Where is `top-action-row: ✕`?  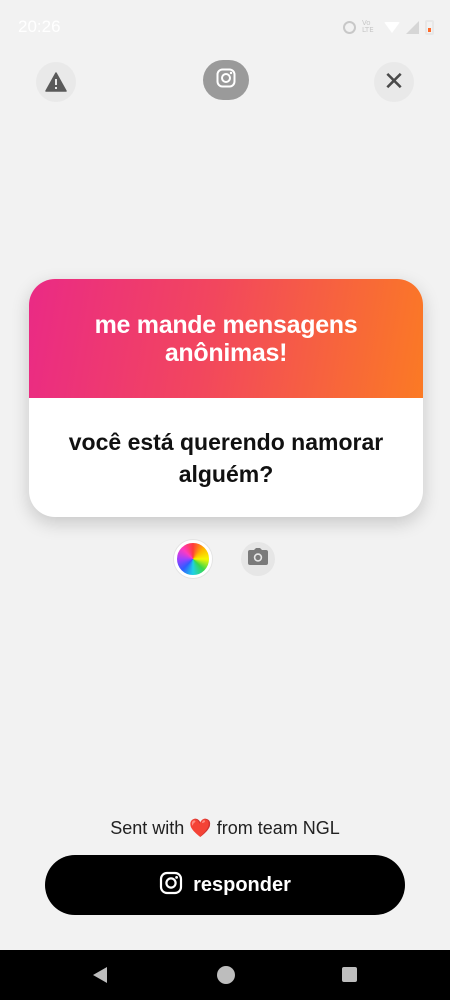
top-action-row: ✕ is located at coordinates (225, 82).